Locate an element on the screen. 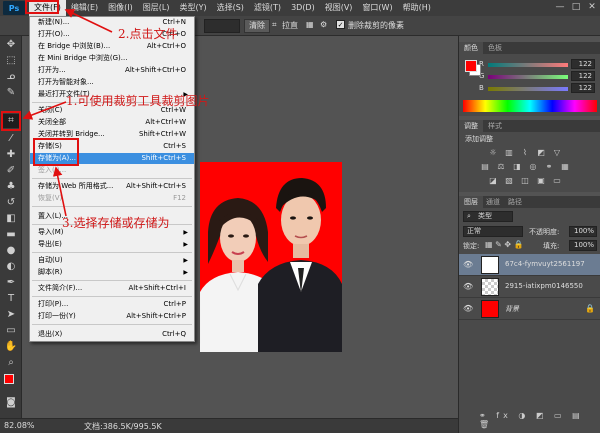 The width and height of the screenshot is (600, 433). panel-foreground-swatch is located at coordinates (471, 66).